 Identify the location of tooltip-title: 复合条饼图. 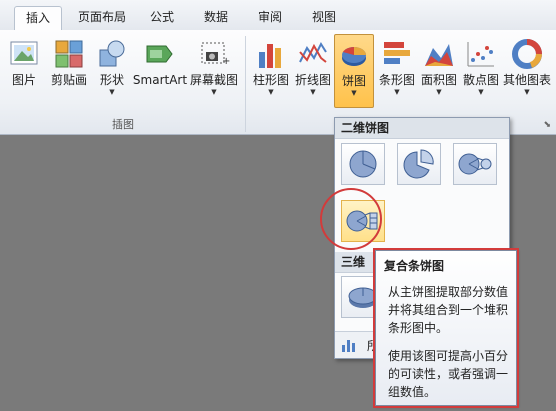
(414, 266).